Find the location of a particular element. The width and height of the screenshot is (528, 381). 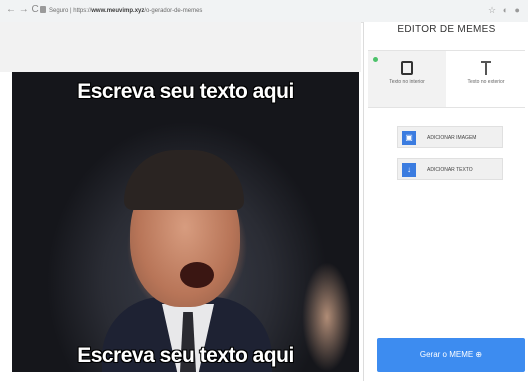

image-icon: ▣ is located at coordinates (409, 138).